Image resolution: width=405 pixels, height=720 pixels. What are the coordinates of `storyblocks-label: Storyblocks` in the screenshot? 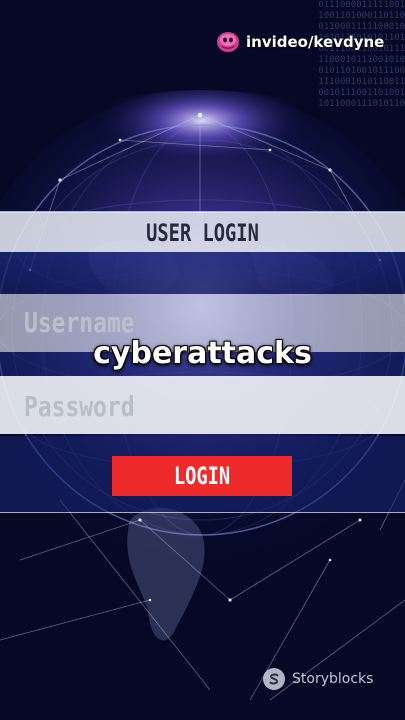 It's located at (333, 679).